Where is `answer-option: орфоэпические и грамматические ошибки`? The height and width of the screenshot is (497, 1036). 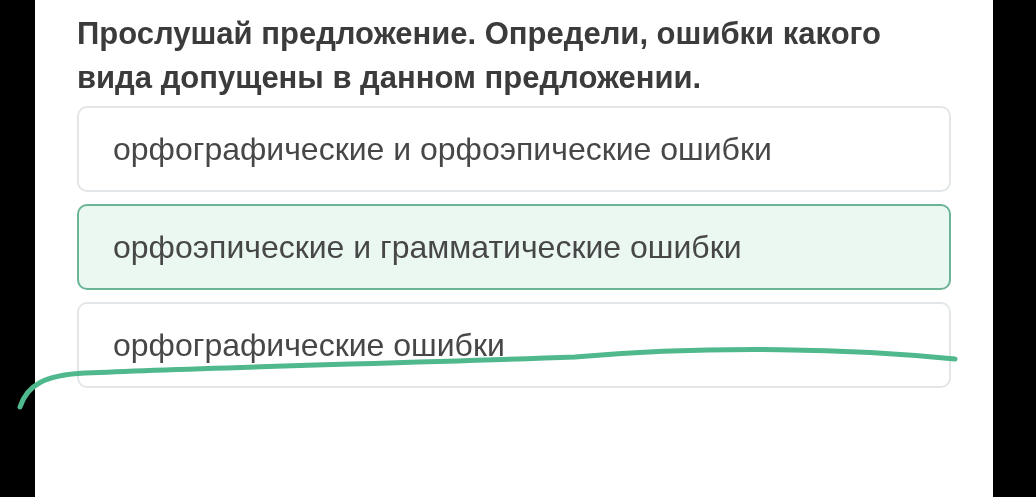 answer-option: орфоэпические и грамматические ошибки is located at coordinates (514, 247).